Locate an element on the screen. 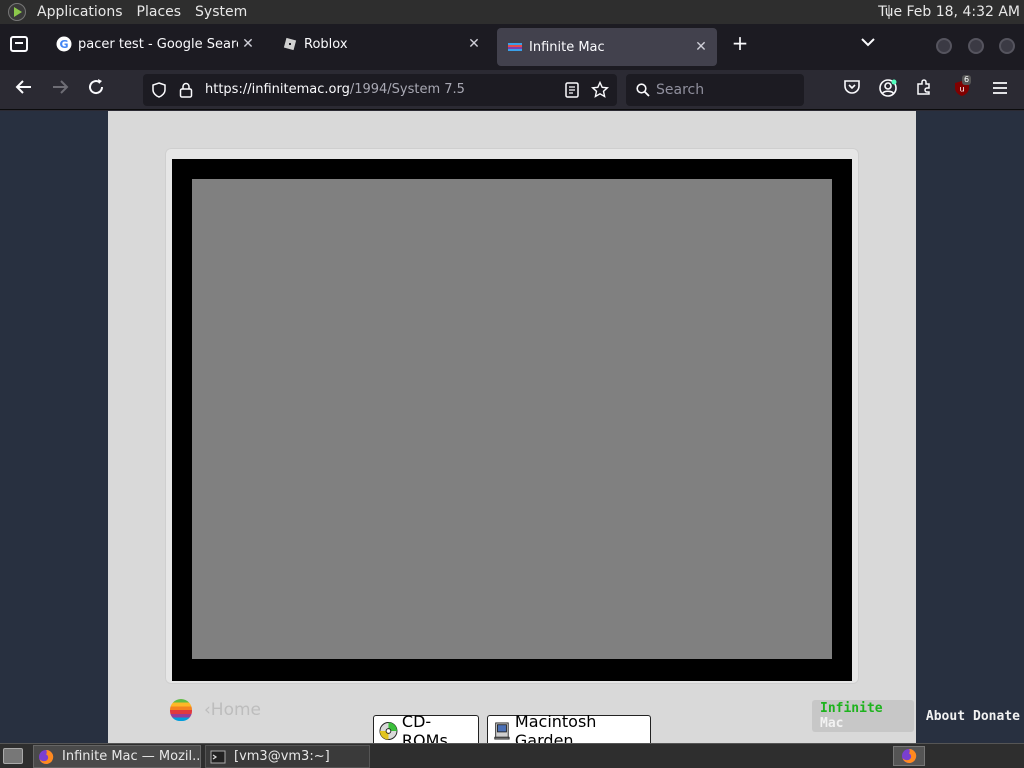 This screenshot has width=1024, height=768. puzzle-piece-icon is located at coordinates (923, 87).